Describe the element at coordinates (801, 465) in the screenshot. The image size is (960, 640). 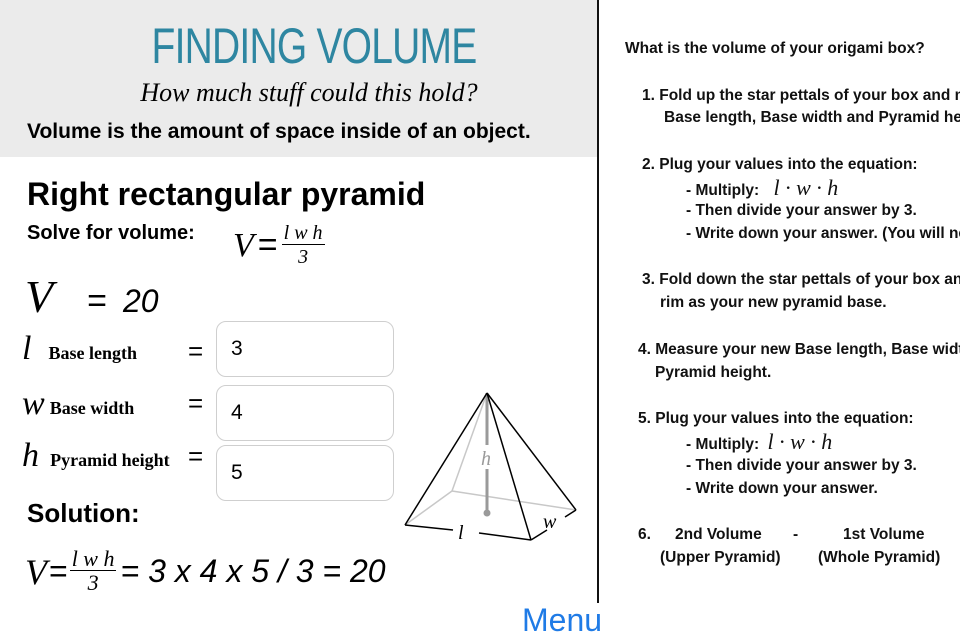
I see `step-5-divide: - Then divide your answer by 3.` at that location.